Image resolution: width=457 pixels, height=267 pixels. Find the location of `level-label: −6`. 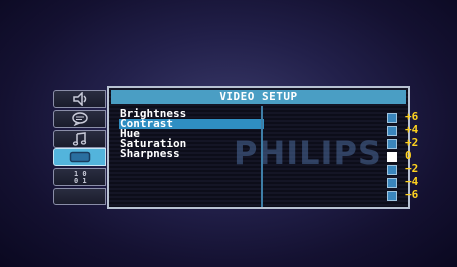

level-label: −6 is located at coordinates (412, 194).